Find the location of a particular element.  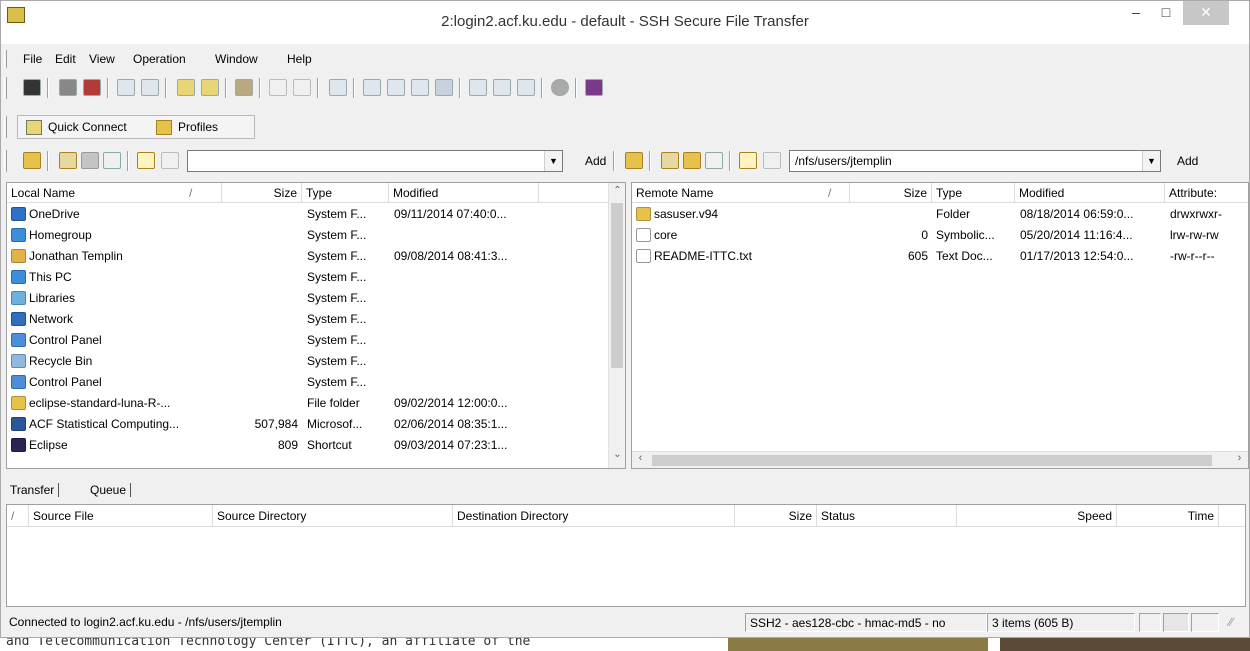

remote-add-button: Add is located at coordinates (1187, 161).